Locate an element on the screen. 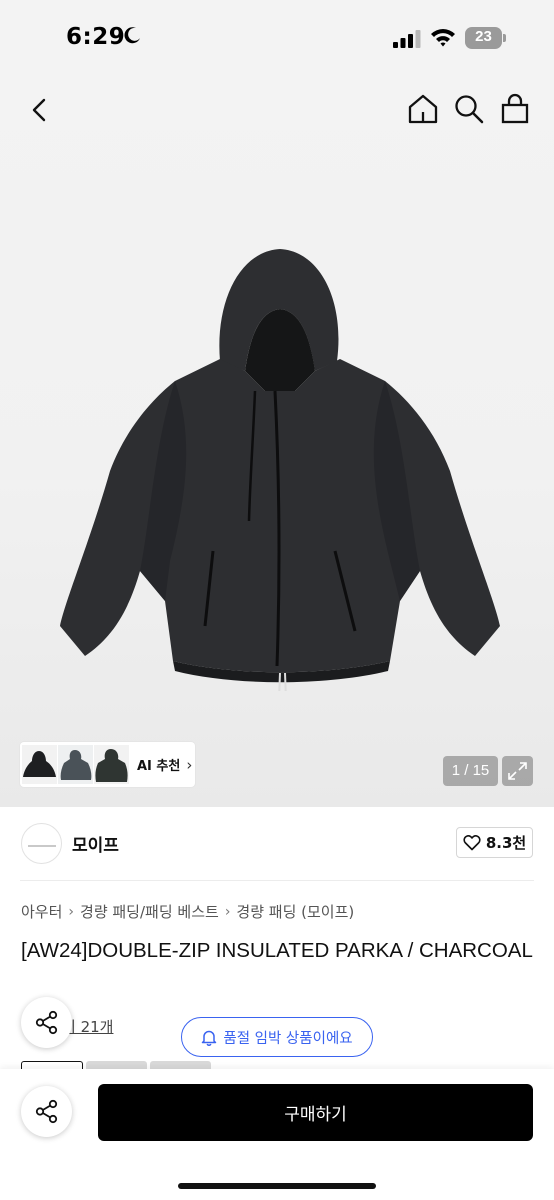  battery-indicator: 23 is located at coordinates (486, 38).